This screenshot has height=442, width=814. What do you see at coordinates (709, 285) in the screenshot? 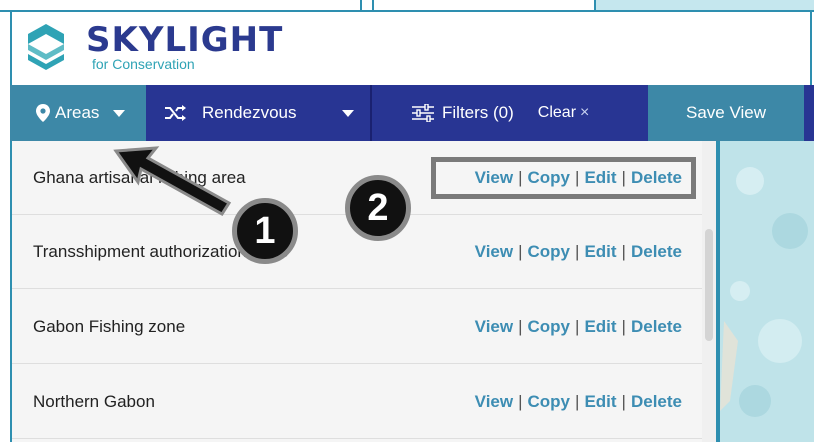
I see `scrollbar-thumb` at bounding box center [709, 285].